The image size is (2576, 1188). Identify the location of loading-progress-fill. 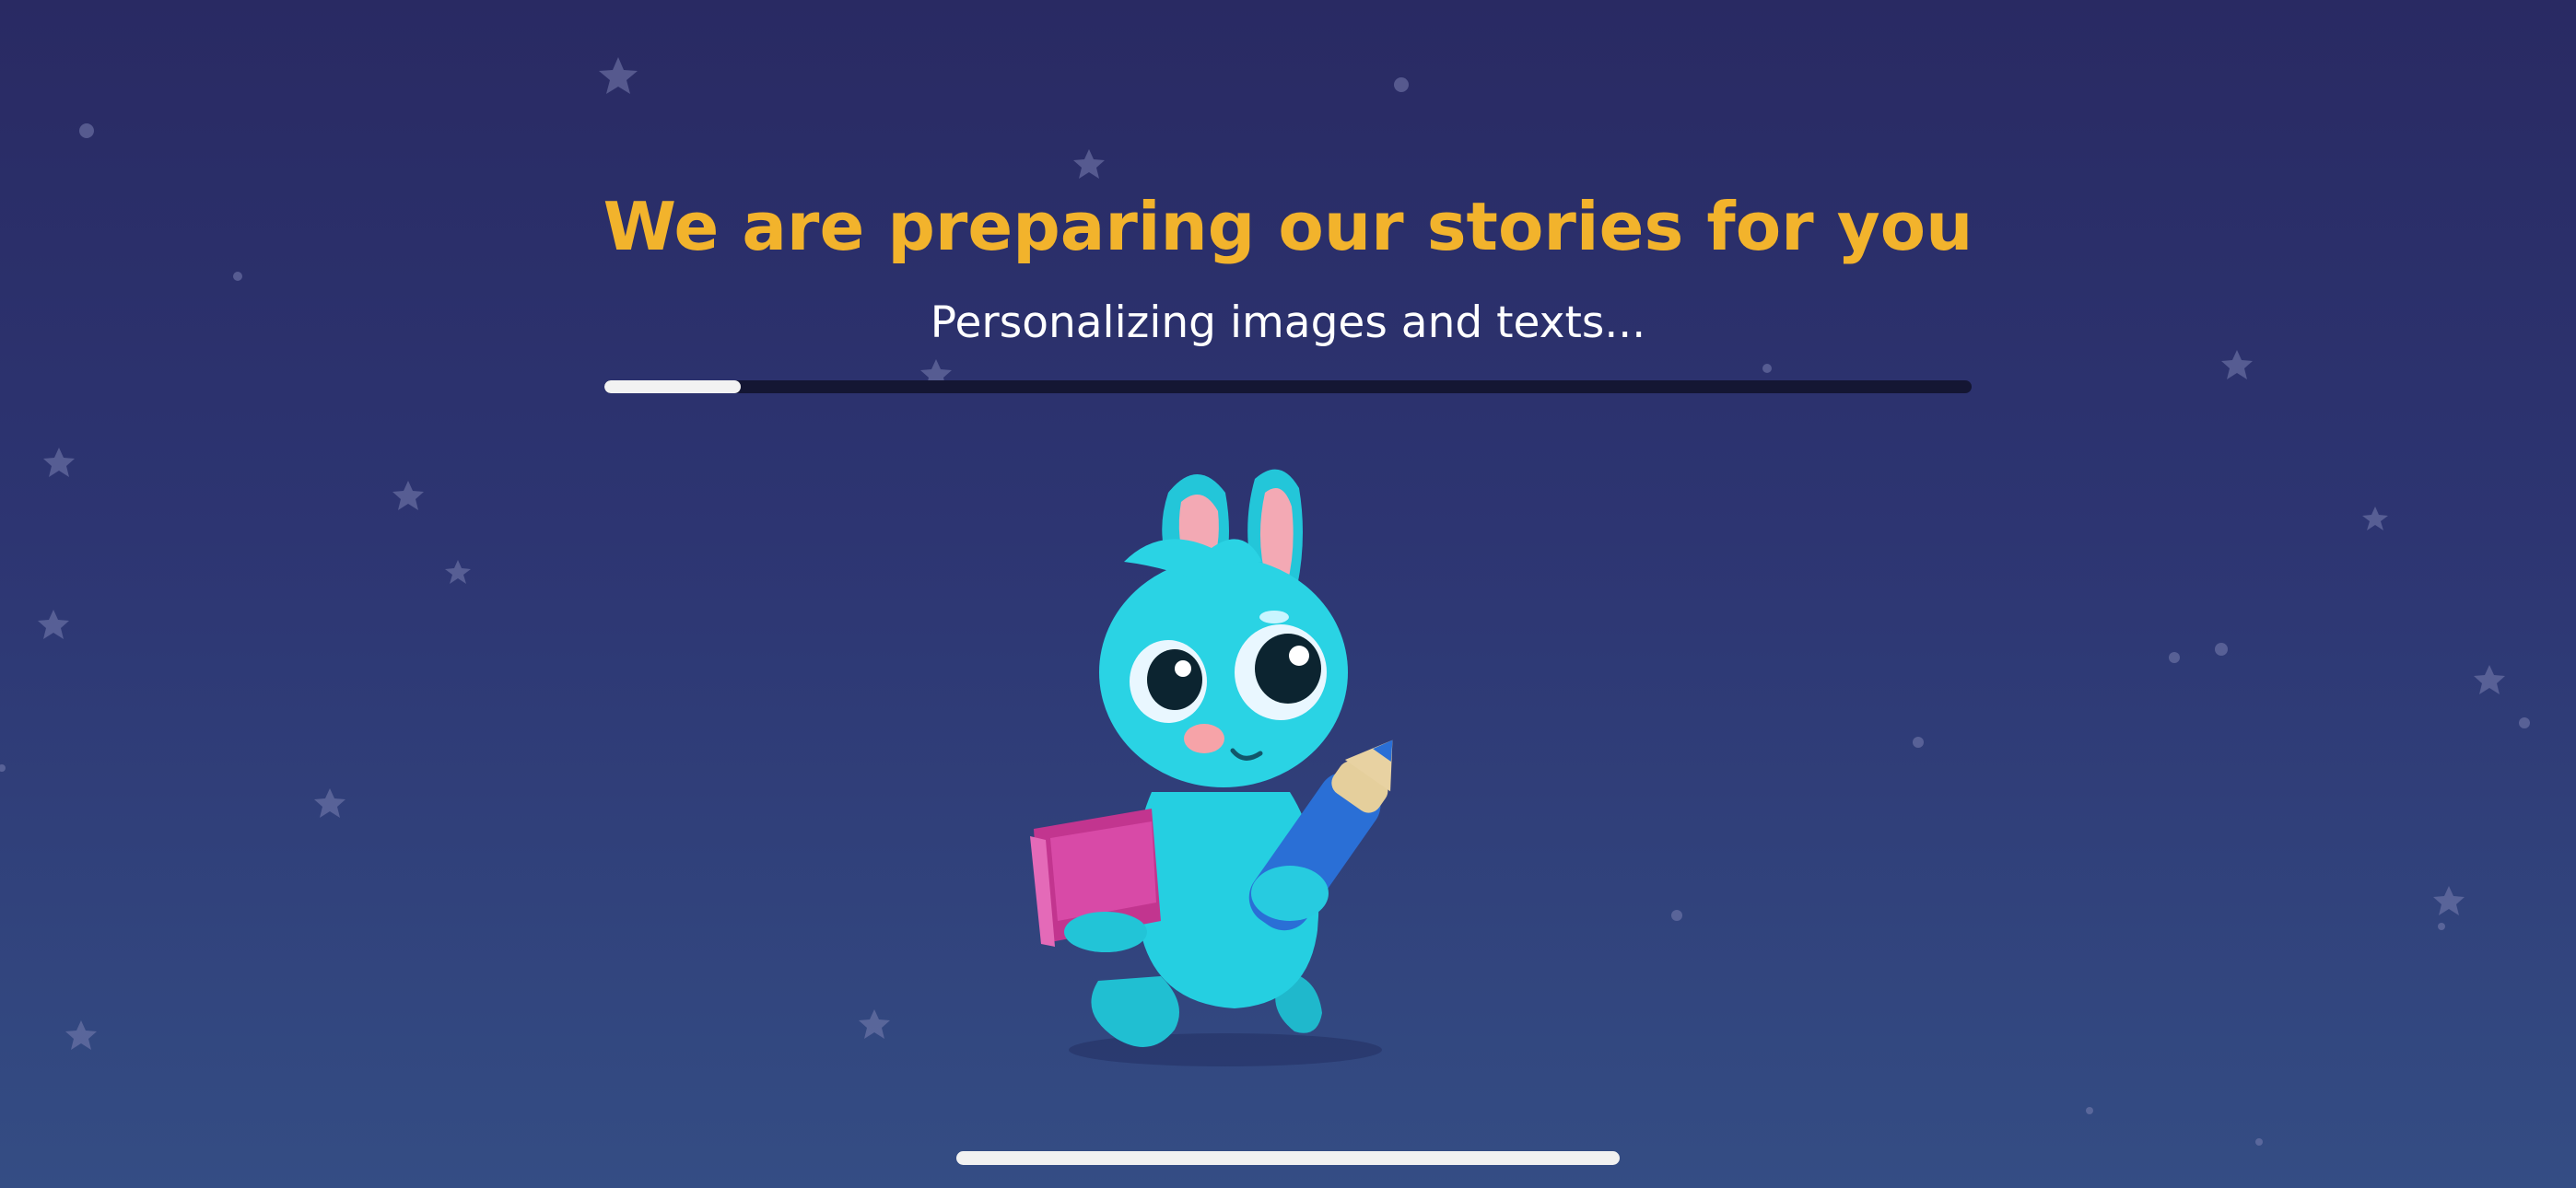
(673, 386).